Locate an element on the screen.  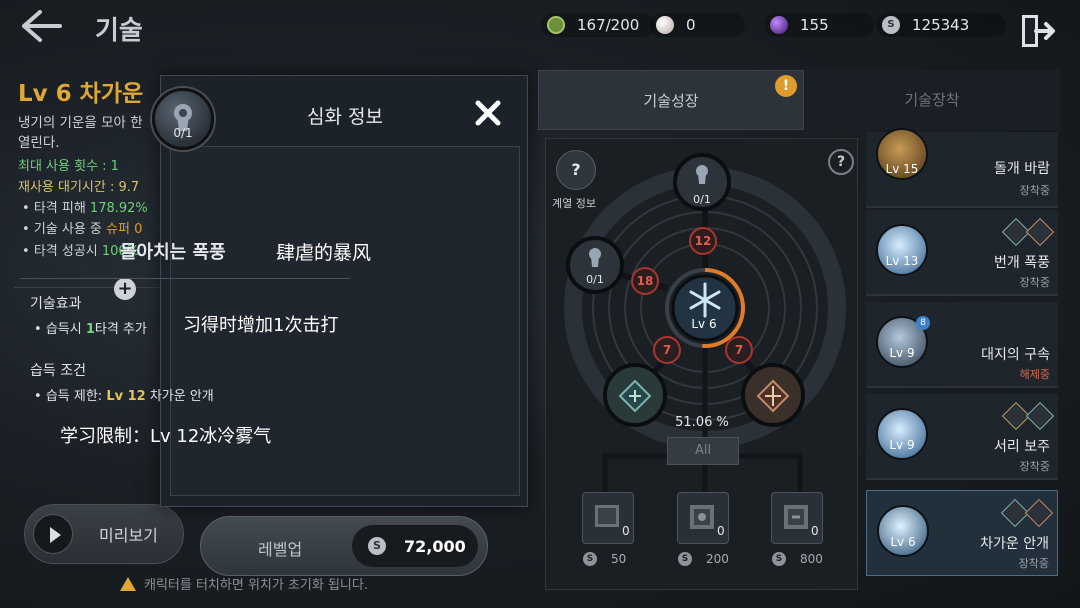
tab-skill-equip: 기술장착 is located at coordinates (932, 100).